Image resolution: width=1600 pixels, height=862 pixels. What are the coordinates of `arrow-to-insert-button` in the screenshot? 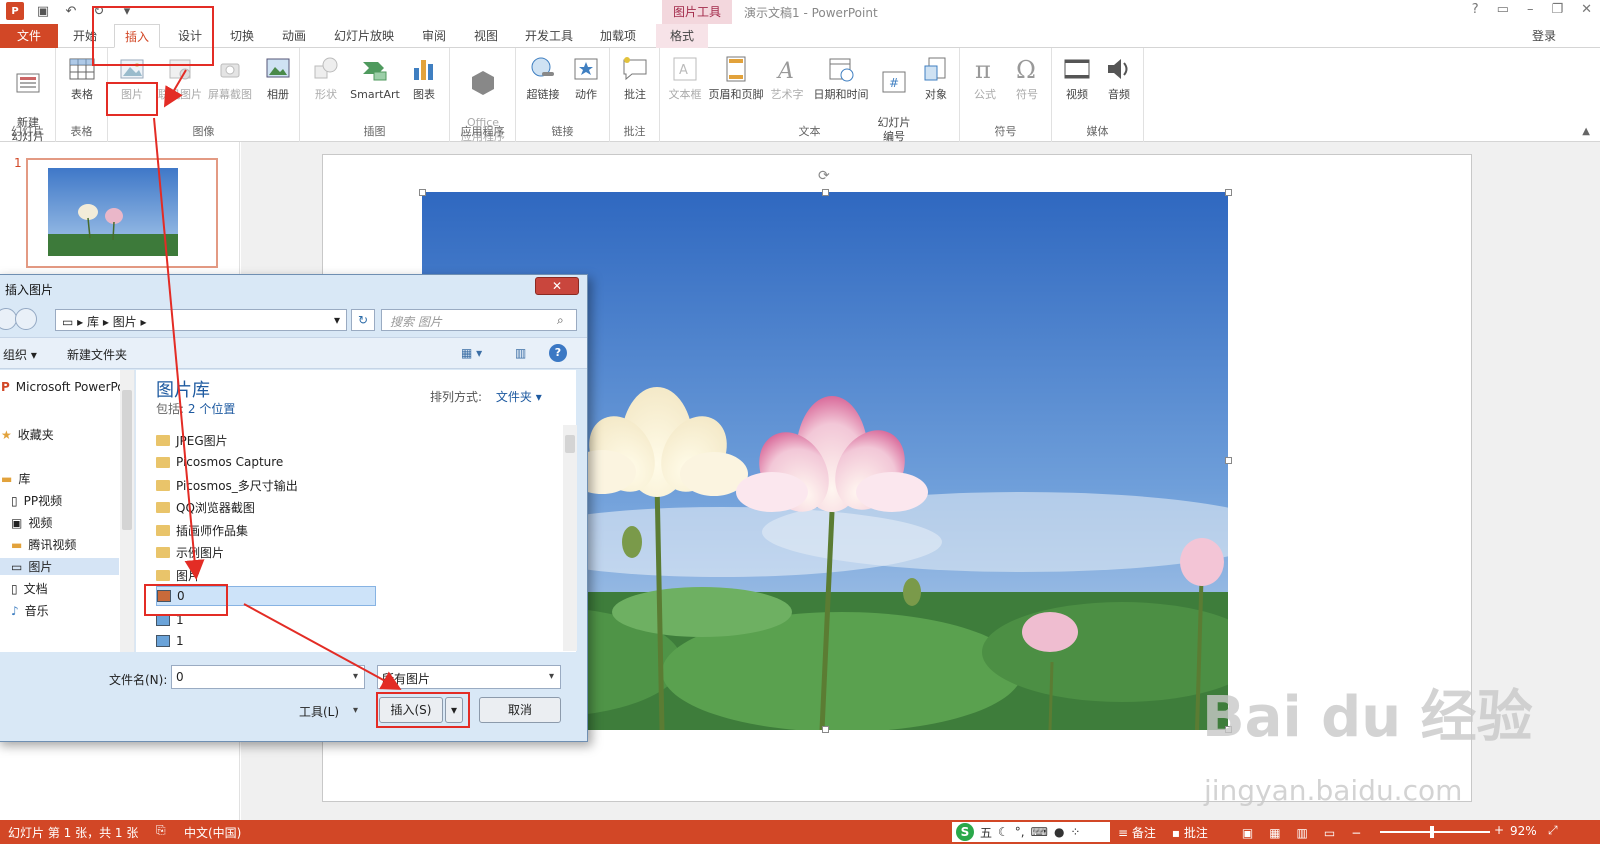 It's located at (322, 646).